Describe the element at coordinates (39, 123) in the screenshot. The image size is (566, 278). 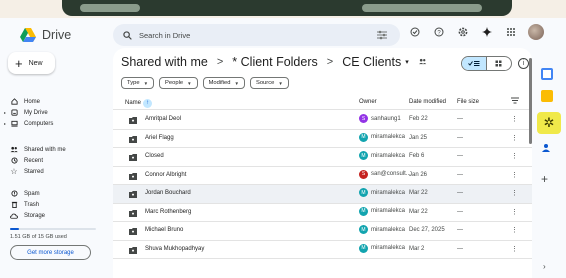
I see `sidebar-item-label: Computers` at that location.